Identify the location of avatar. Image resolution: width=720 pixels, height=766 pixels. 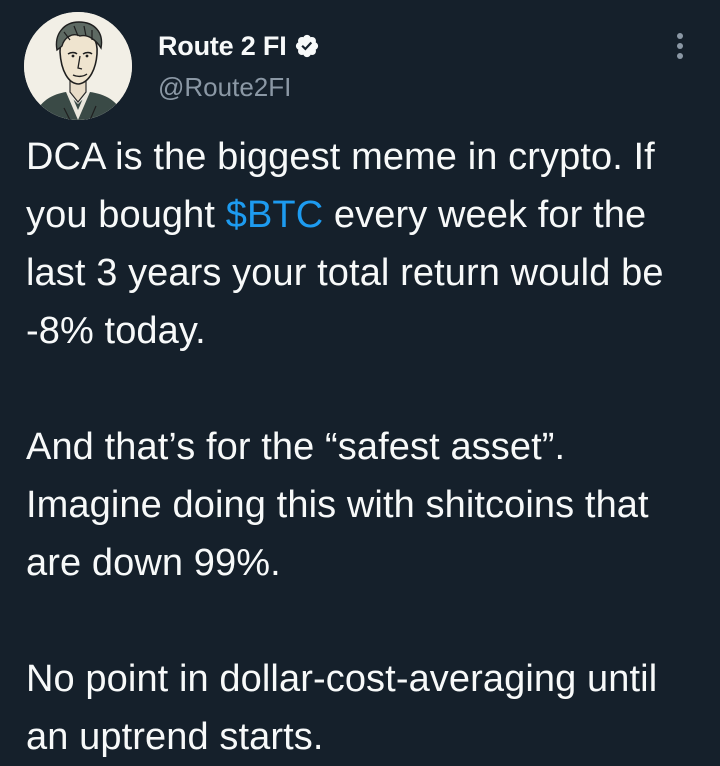
(78, 66).